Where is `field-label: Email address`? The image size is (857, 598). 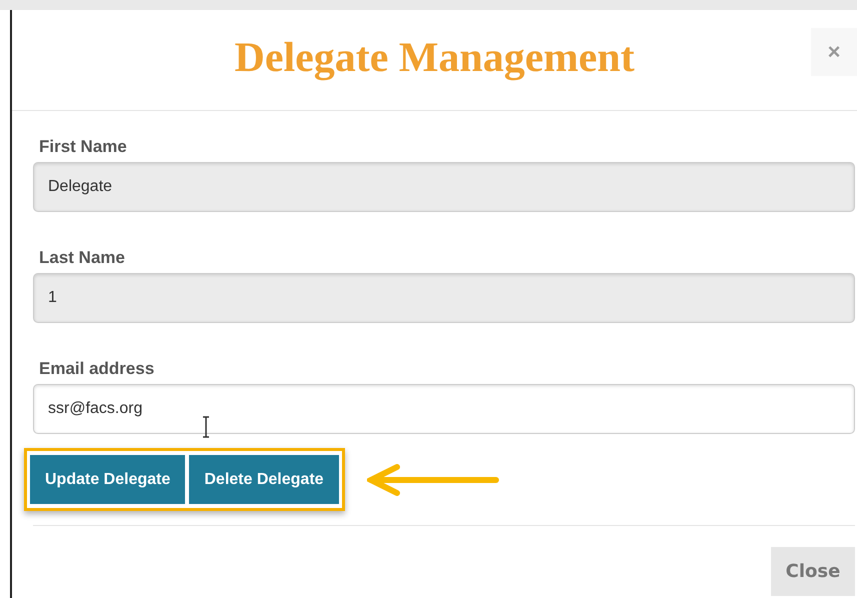
field-label: Email address is located at coordinates (97, 369).